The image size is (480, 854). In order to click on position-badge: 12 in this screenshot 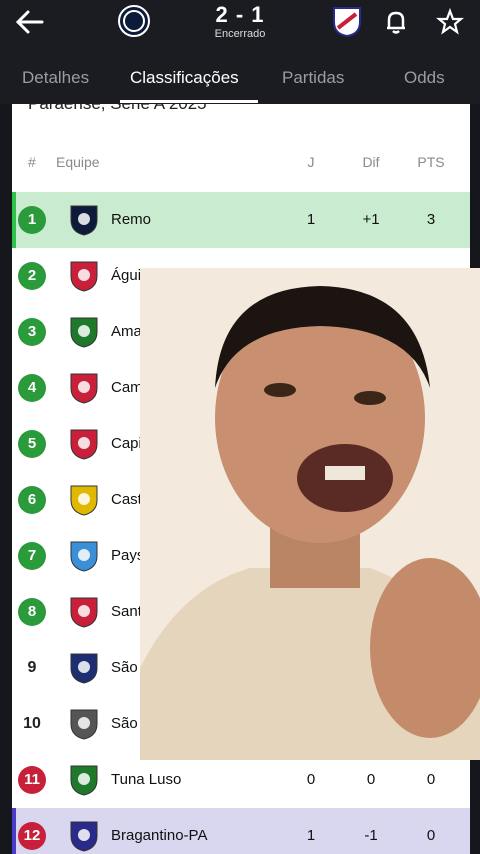, I will do `click(32, 836)`.